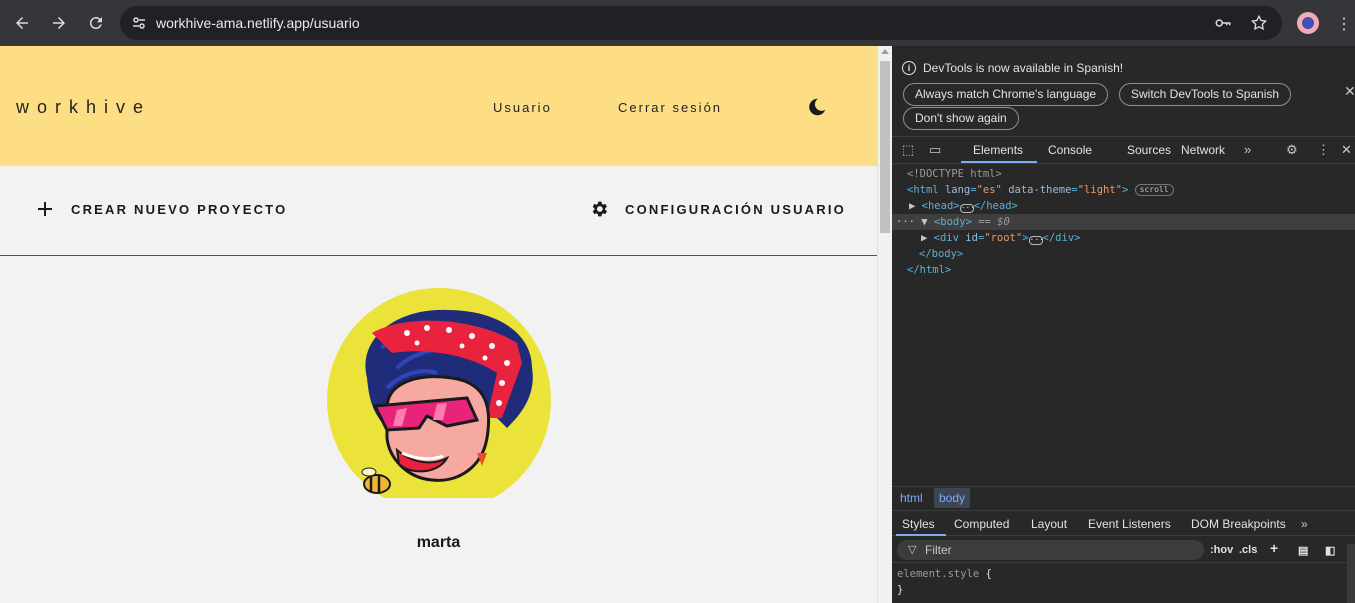 The image size is (1355, 603). Describe the element at coordinates (912, 550) in the screenshot. I see `filter-icon: ▽` at that location.